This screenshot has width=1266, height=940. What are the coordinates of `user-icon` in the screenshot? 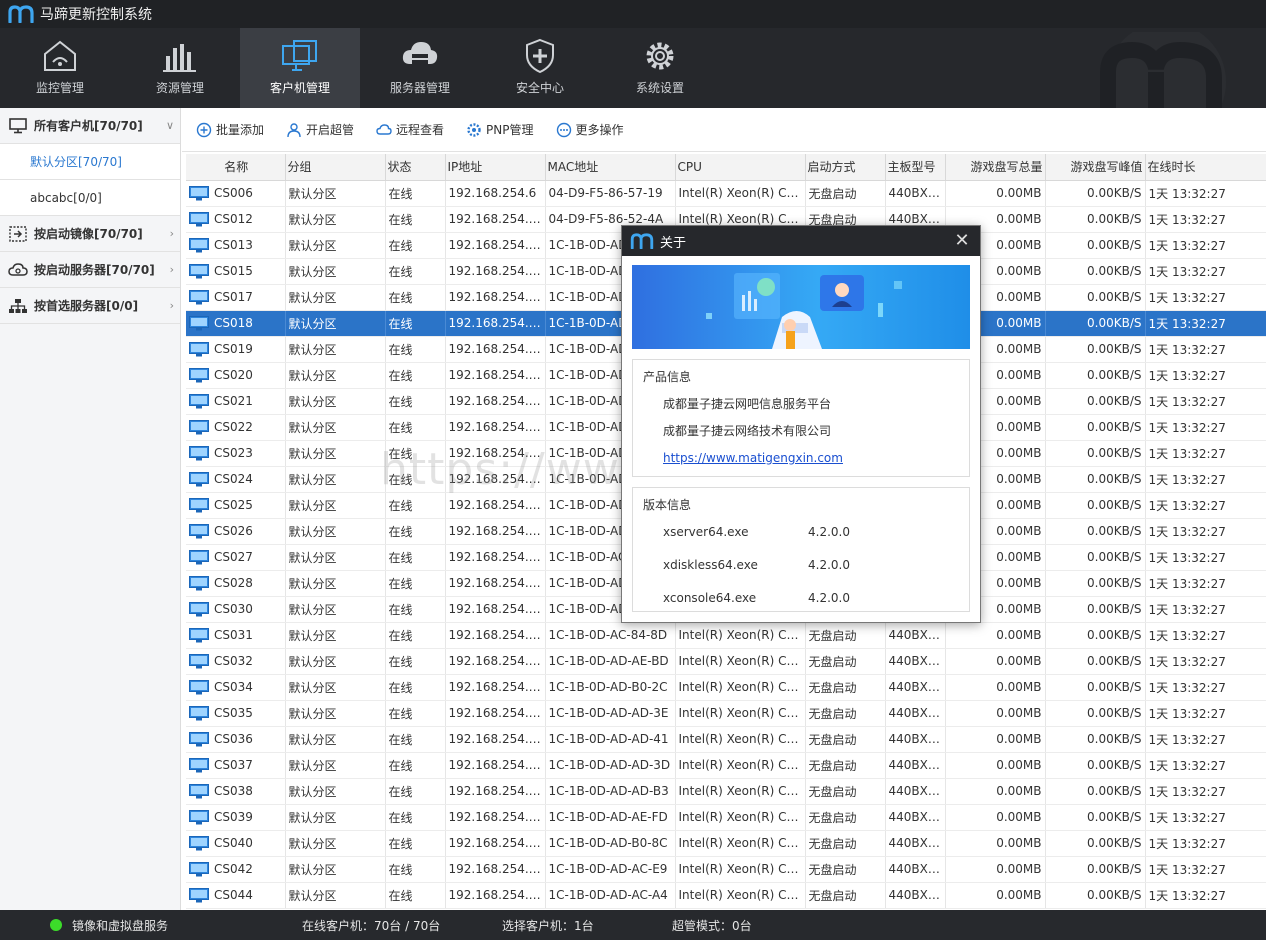 It's located at (294, 129).